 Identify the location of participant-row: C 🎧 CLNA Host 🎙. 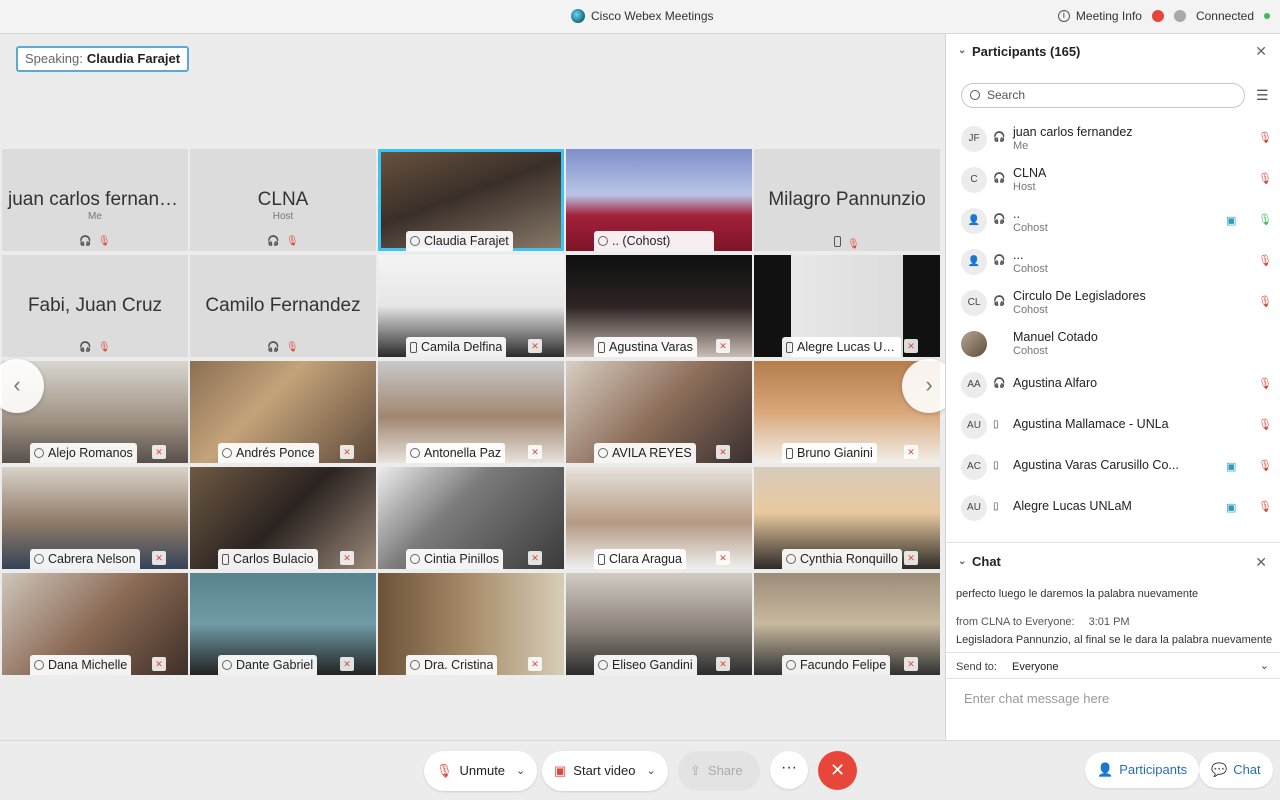
(1113, 183).